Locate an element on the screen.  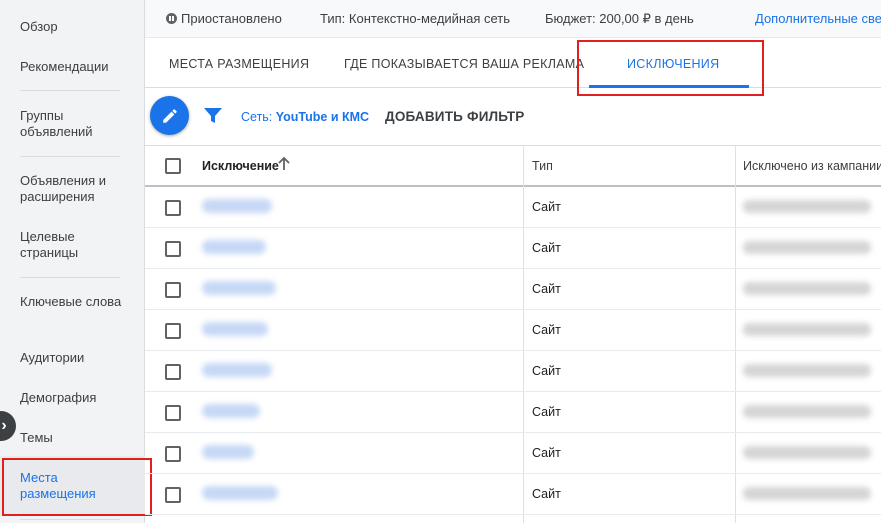
pause-circle-icon is located at coordinates (171, 18).